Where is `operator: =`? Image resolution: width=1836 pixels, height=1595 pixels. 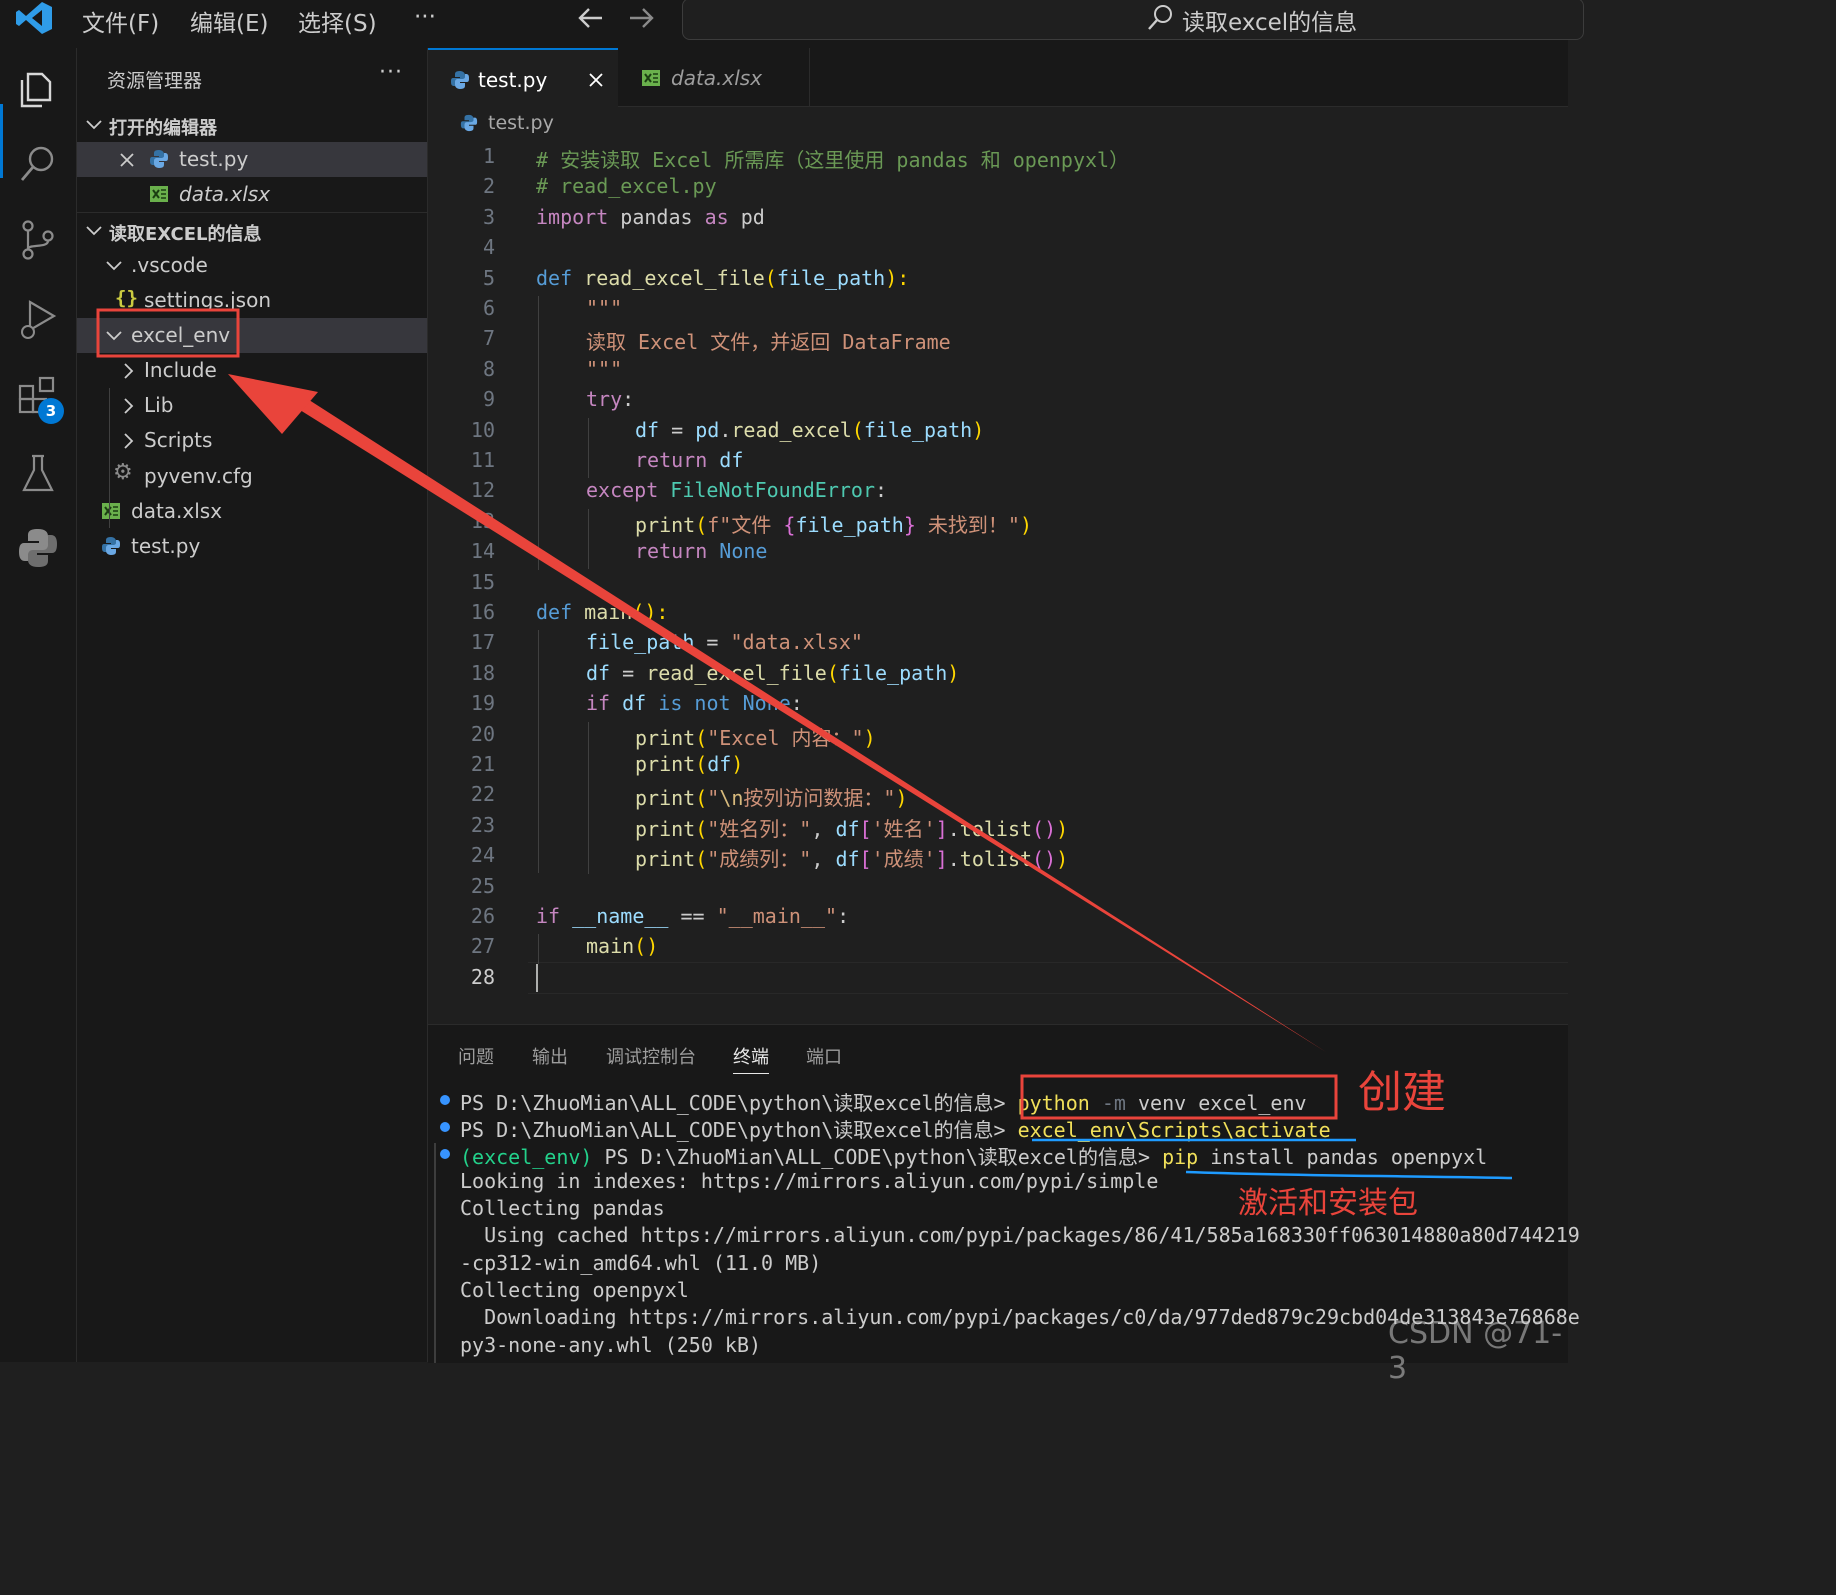
operator: = is located at coordinates (677, 430).